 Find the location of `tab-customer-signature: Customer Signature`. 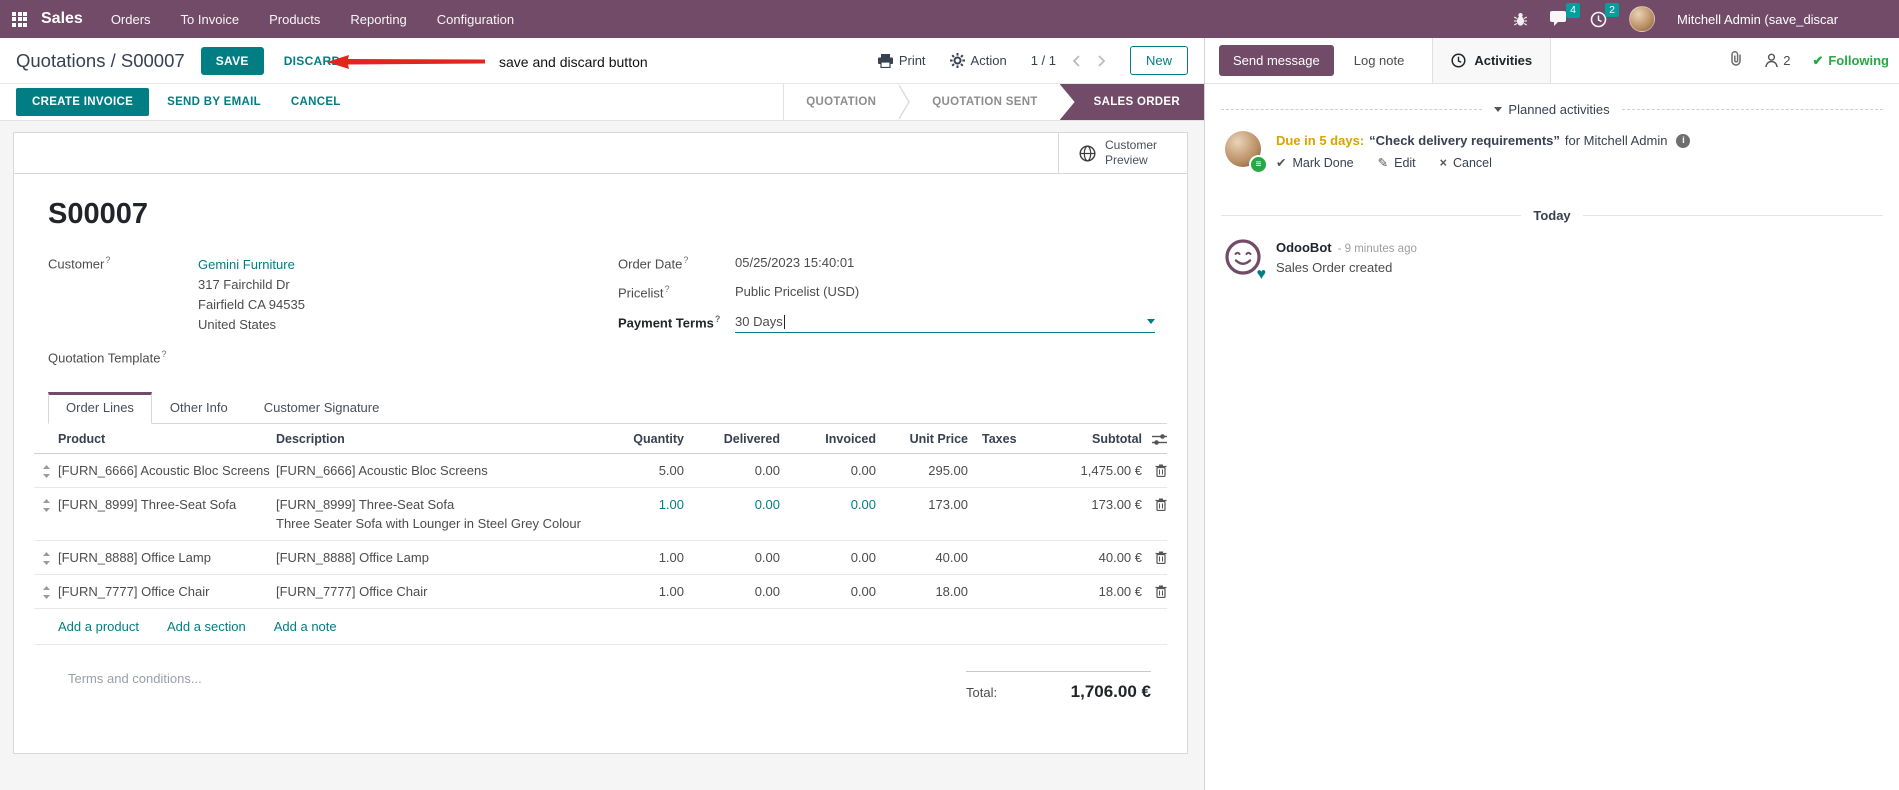

tab-customer-signature: Customer Signature is located at coordinates (322, 407).